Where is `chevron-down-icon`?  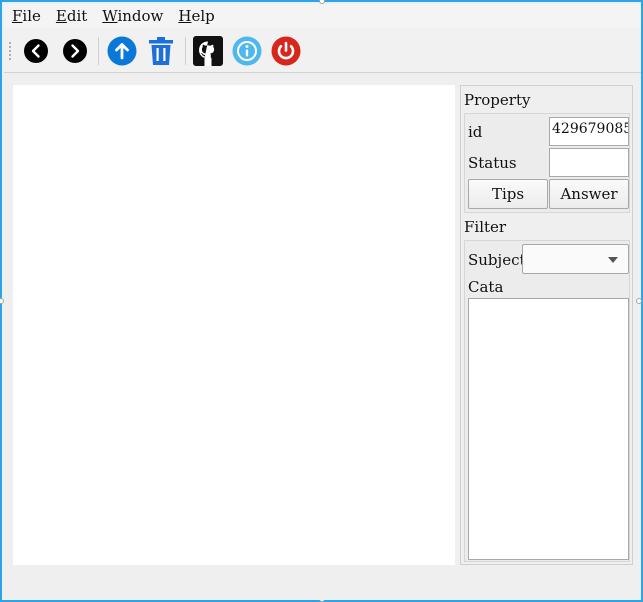
chevron-down-icon is located at coordinates (613, 260).